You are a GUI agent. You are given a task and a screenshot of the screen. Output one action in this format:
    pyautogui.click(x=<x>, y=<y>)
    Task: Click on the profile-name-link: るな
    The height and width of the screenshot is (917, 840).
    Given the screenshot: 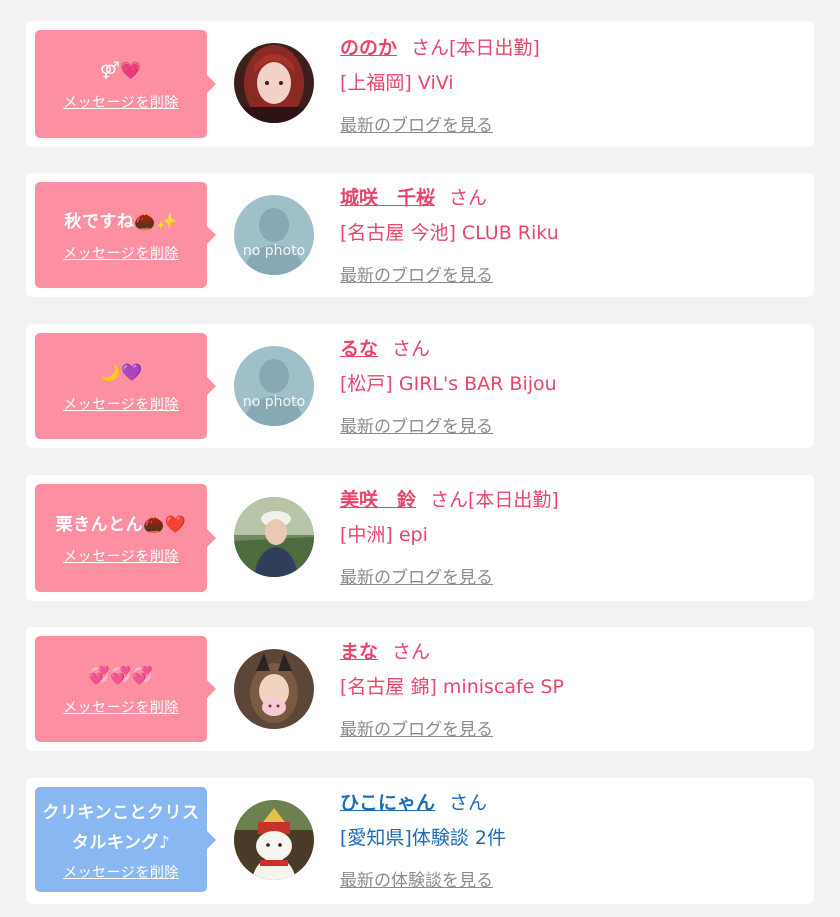 What is the action you would take?
    pyautogui.click(x=359, y=349)
    